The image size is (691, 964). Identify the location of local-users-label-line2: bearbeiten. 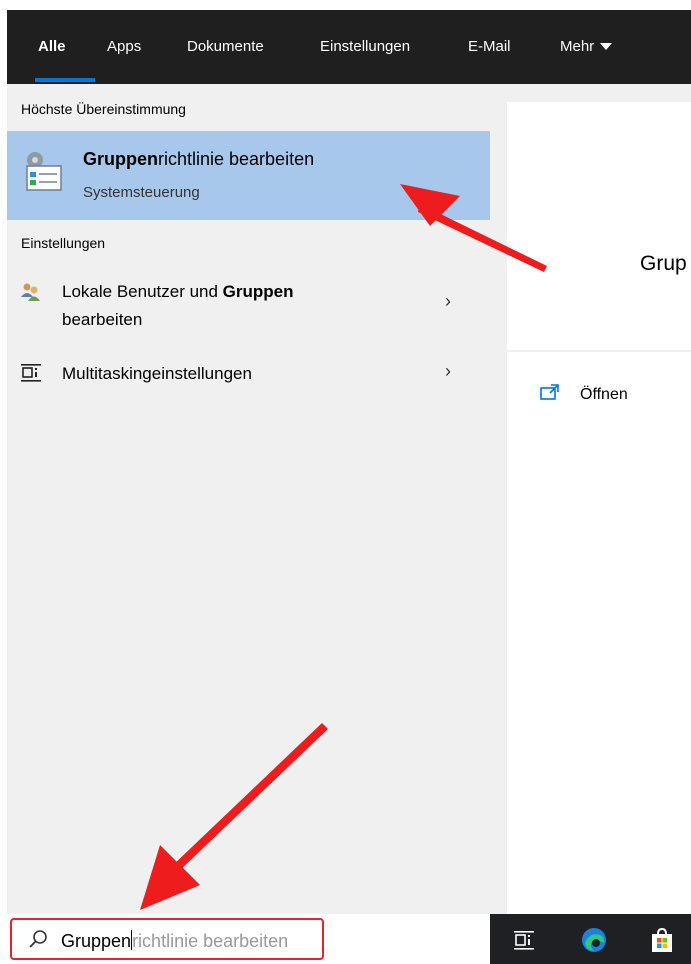
(102, 319).